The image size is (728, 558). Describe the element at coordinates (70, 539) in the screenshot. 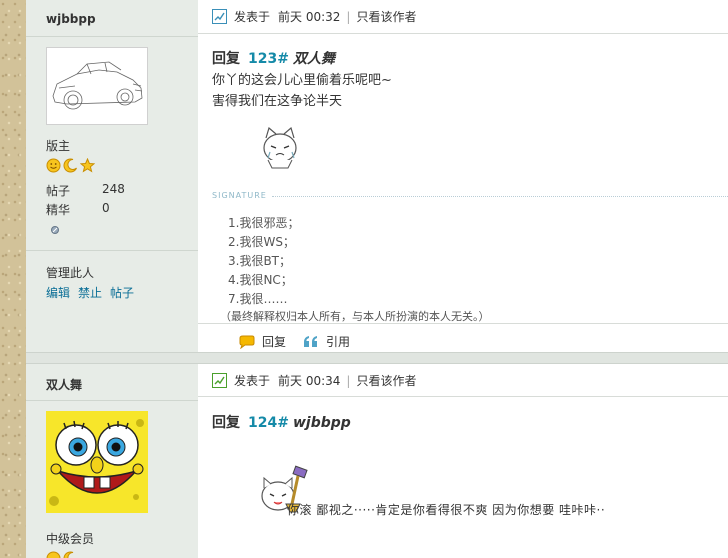

I see `author-rank: 中级会员` at that location.